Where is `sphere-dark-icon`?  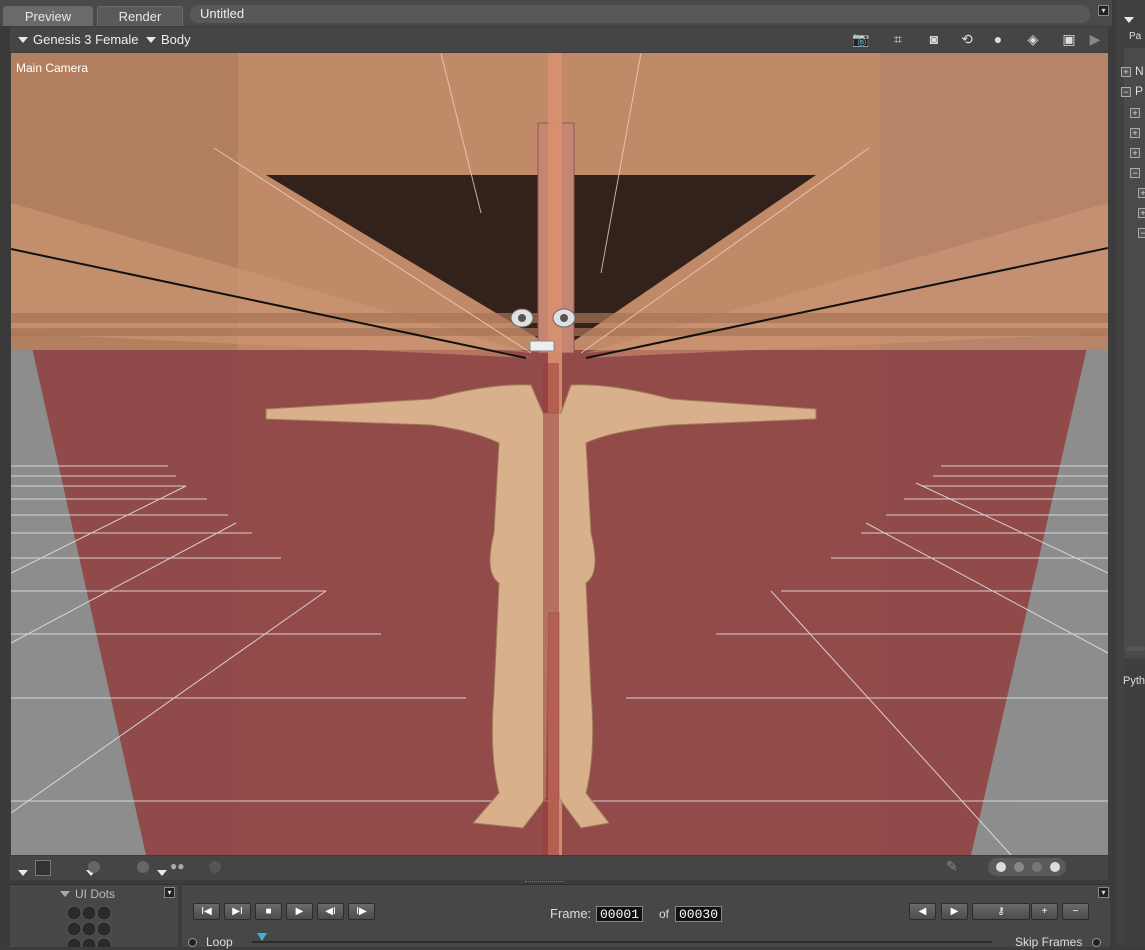 sphere-dark-icon is located at coordinates (215, 867).